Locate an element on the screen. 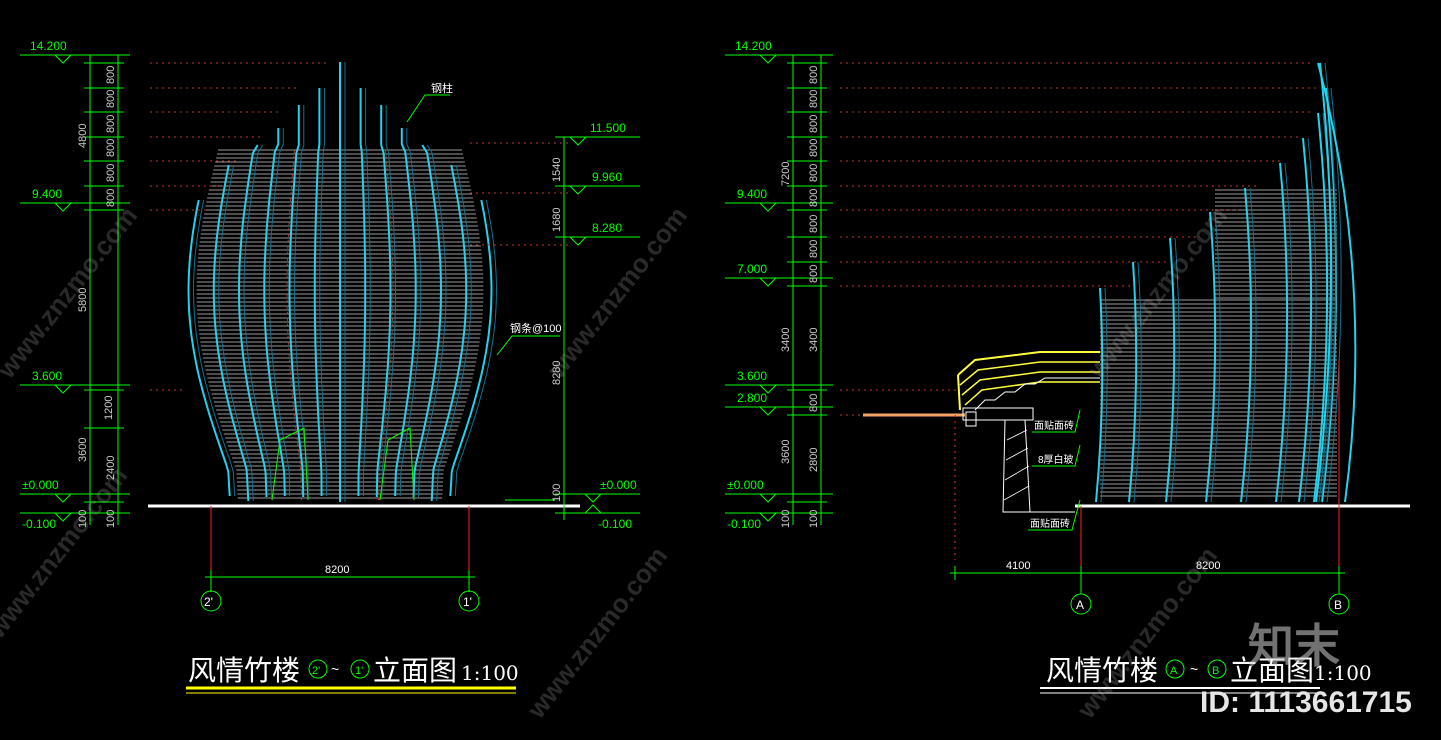 The image size is (1441, 740). left-title-text: 风情竹楼 is located at coordinates (244, 670).